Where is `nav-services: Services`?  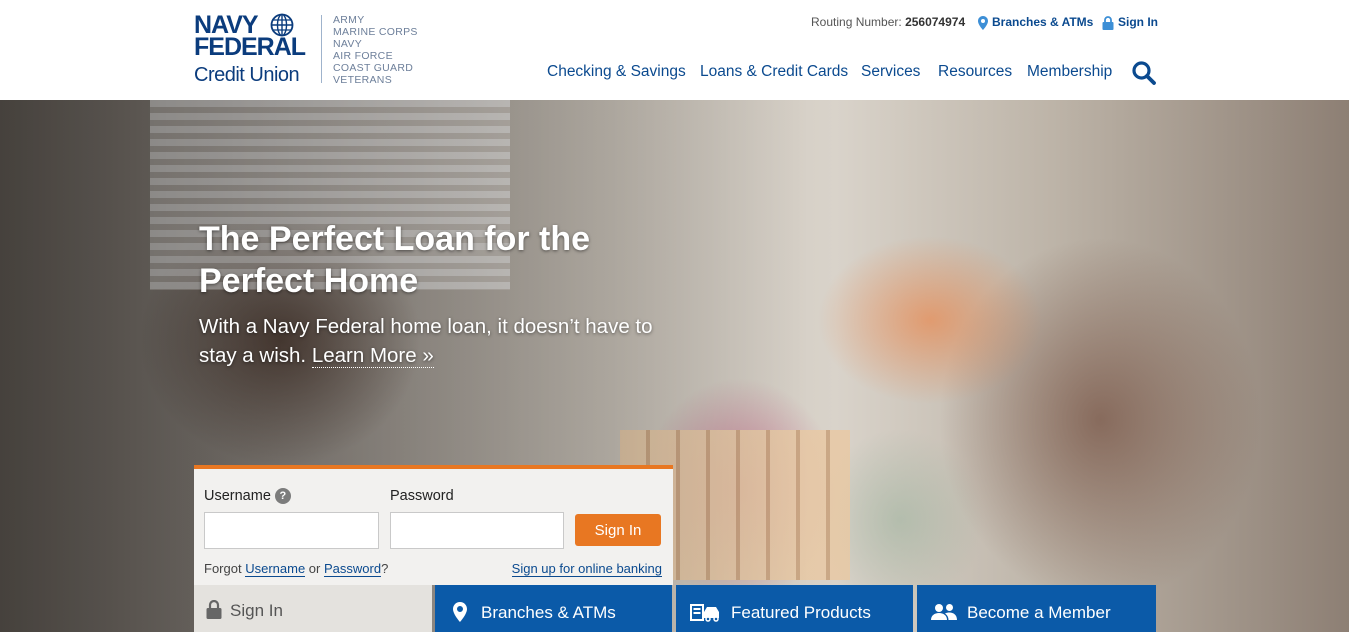
nav-services: Services is located at coordinates (890, 72).